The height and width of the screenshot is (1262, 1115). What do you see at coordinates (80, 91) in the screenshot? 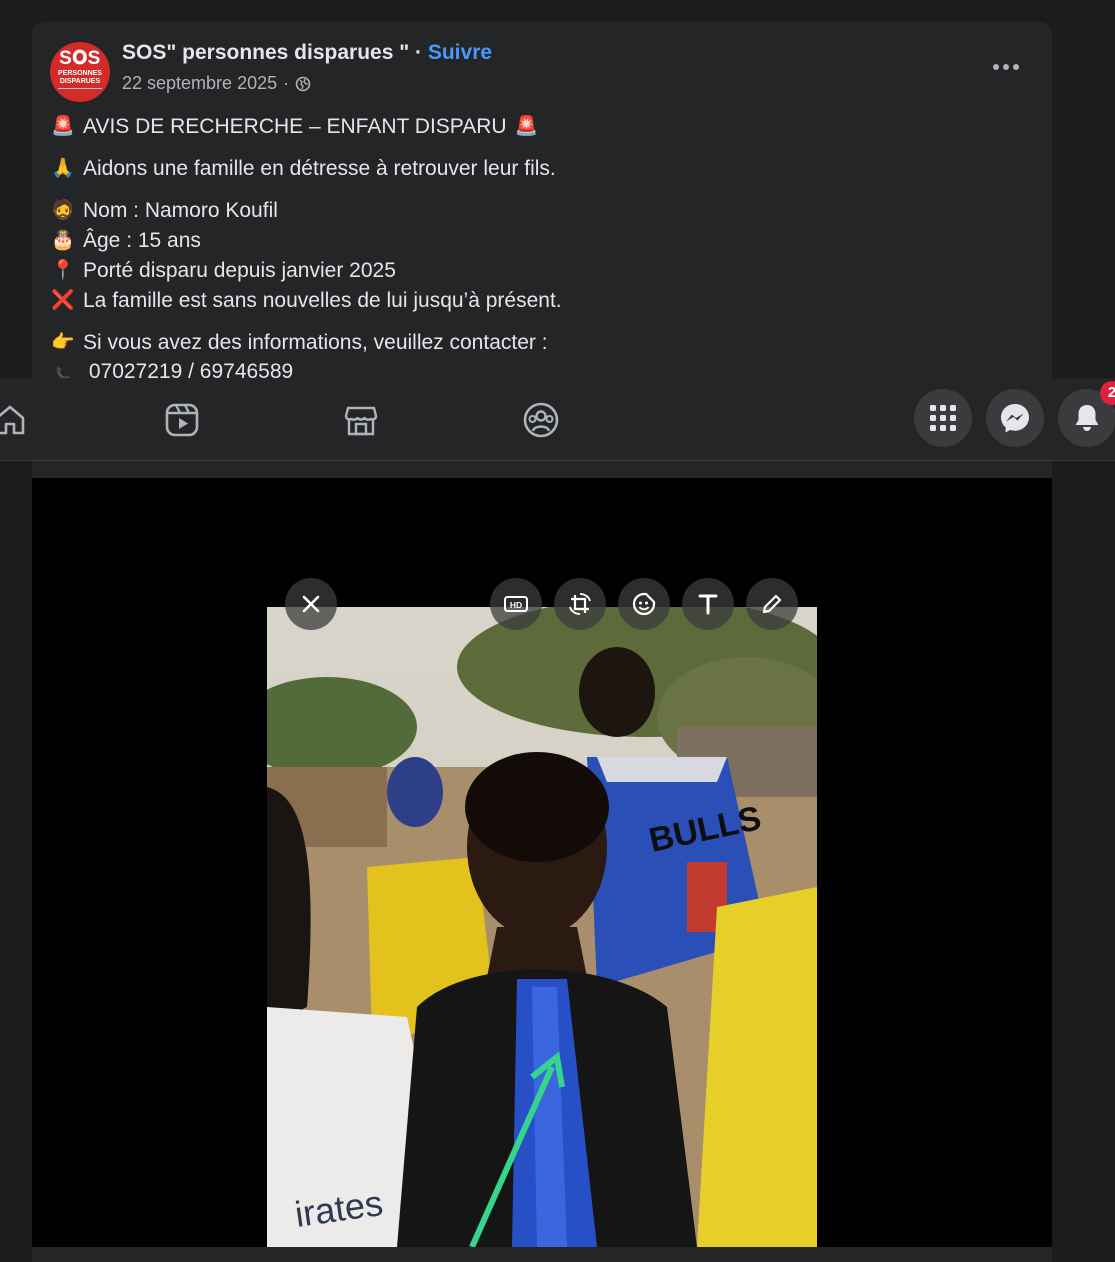
I see `avatar-logo-divider` at bounding box center [80, 91].